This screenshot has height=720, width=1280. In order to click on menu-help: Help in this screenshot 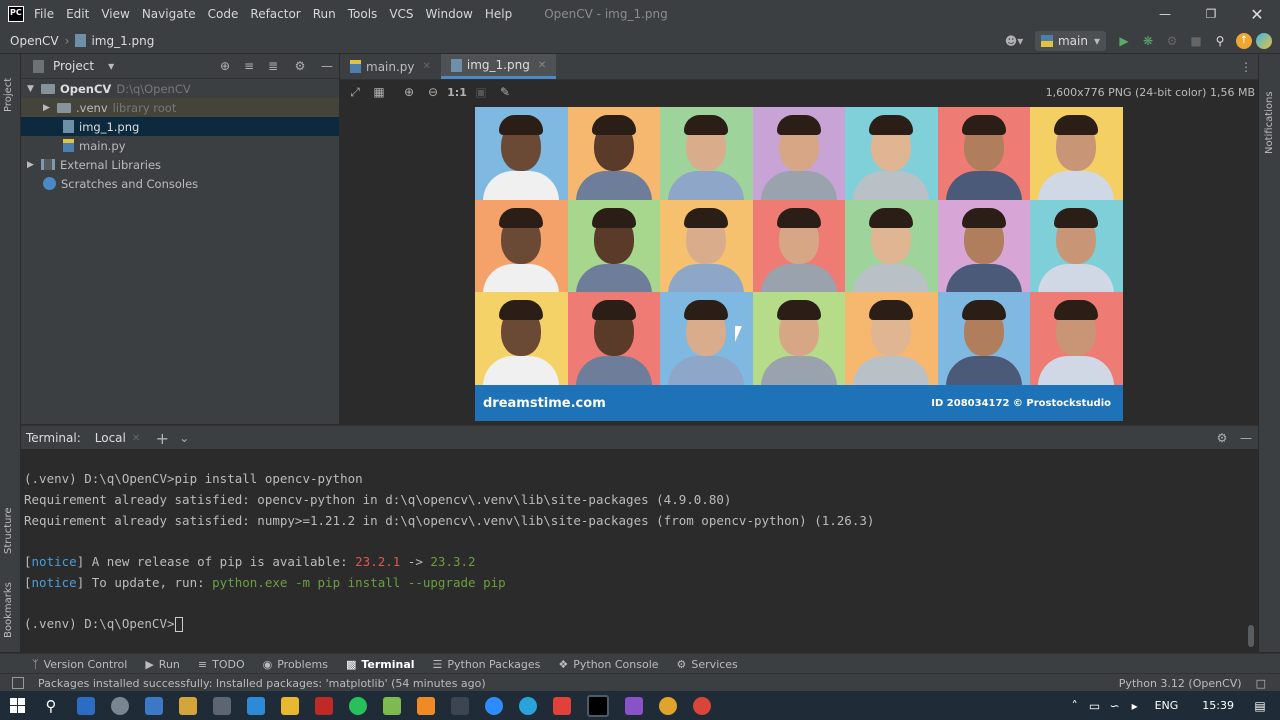, I will do `click(498, 14)`.